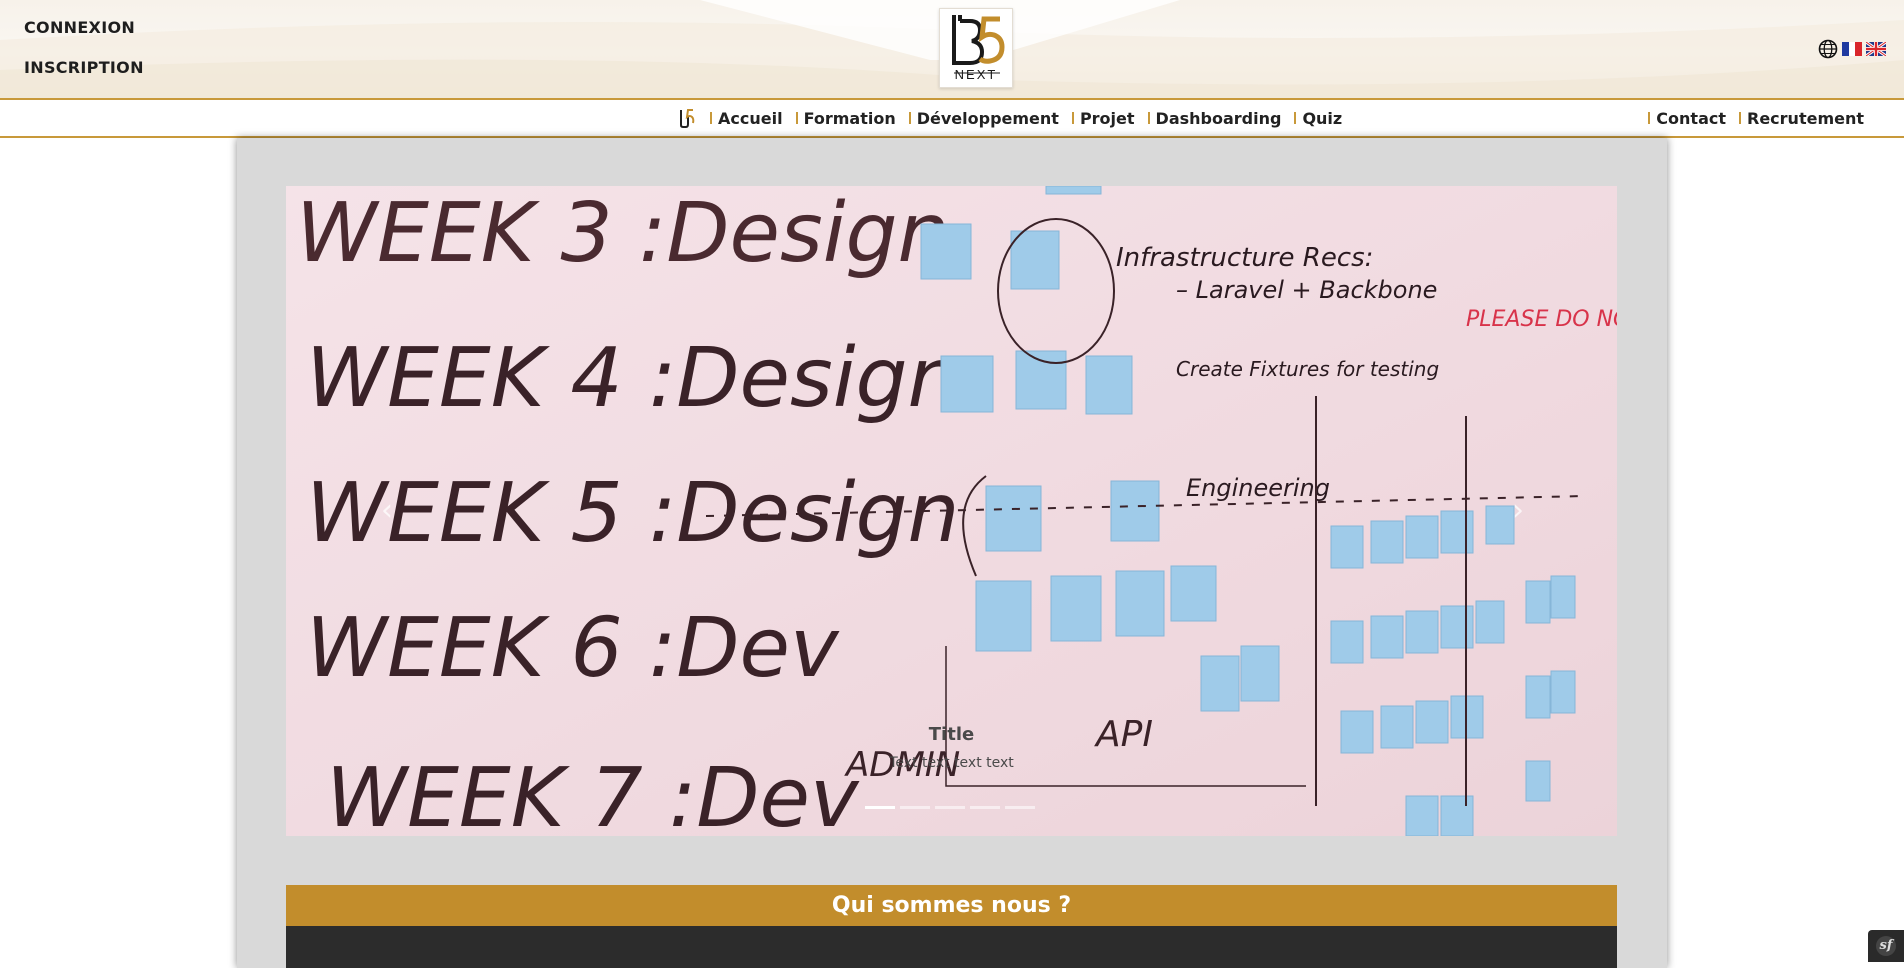 This screenshot has height=968, width=1904. Describe the element at coordinates (849, 118) in the screenshot. I see `nav-item-label: Formation` at that location.